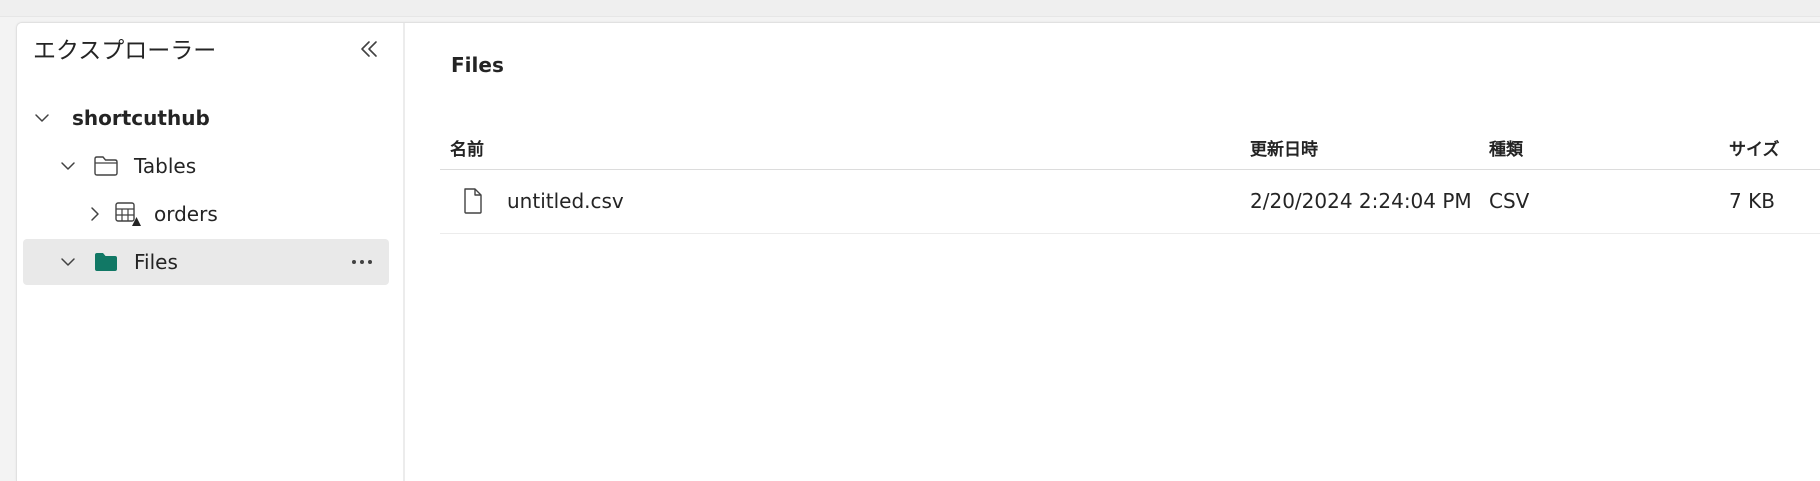  Describe the element at coordinates (477, 65) in the screenshot. I see `page-title: Files` at that location.